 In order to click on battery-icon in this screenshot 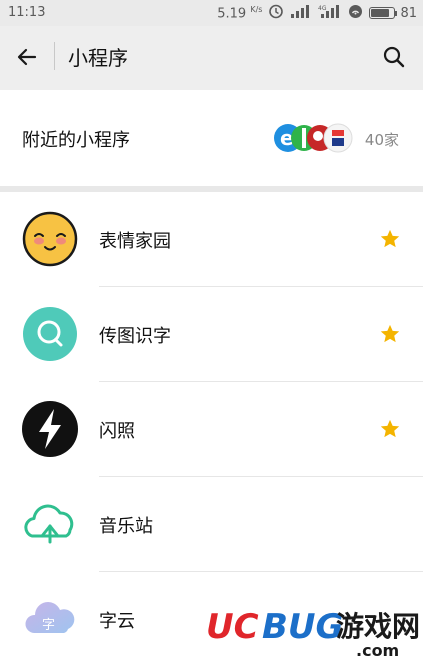, I will do `click(382, 13)`.